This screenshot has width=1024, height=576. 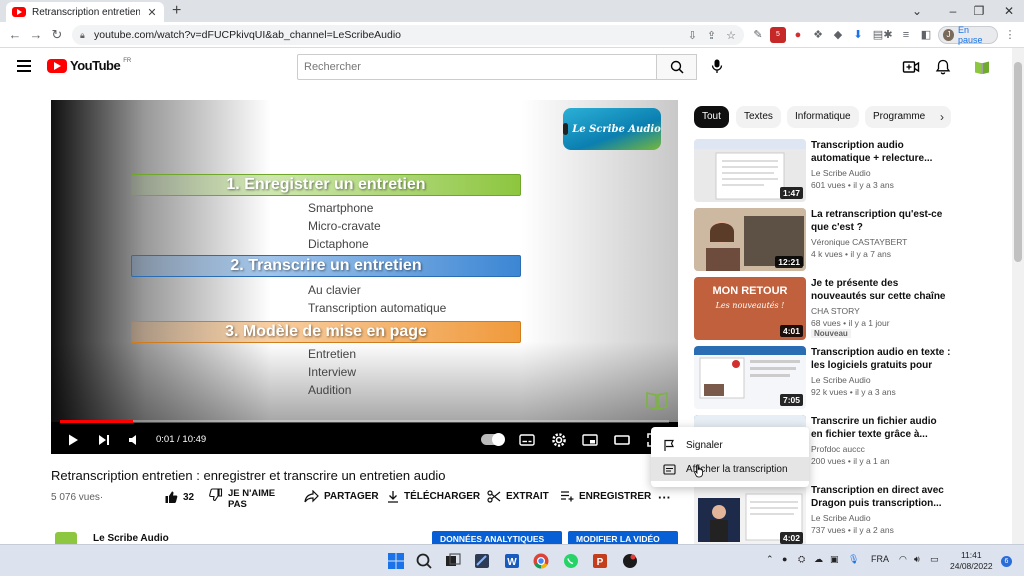 I want to click on menu-icon, so click(x=24, y=66).